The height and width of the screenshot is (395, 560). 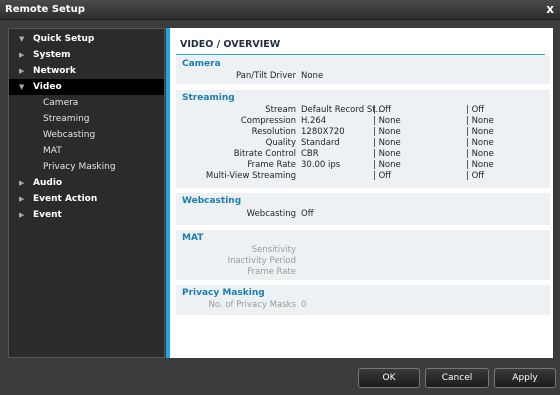 I want to click on row-value: Standard, so click(x=320, y=143).